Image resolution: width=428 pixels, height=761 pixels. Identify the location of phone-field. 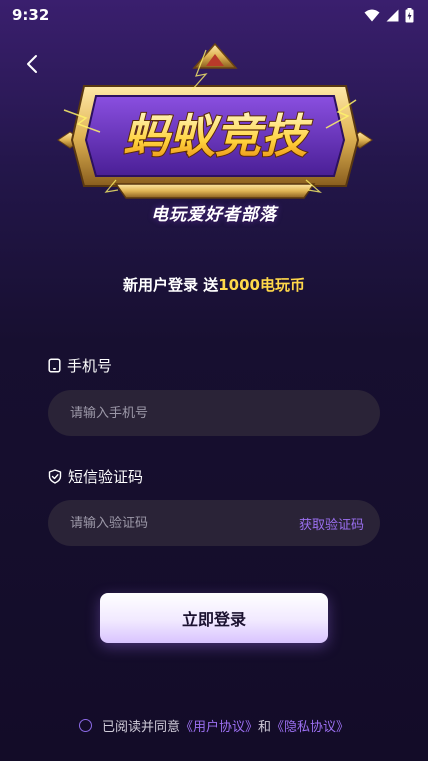
(214, 413).